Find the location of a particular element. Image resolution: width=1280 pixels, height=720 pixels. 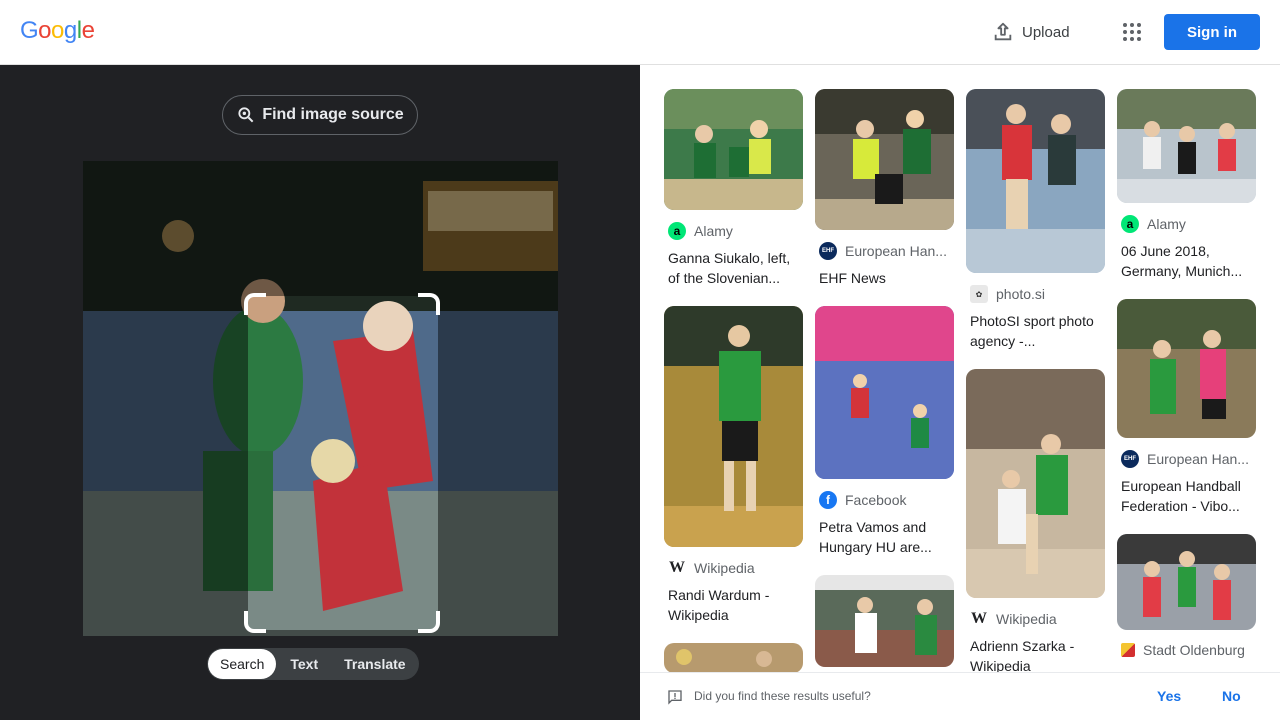

logo-letter: g is located at coordinates (70, 30).